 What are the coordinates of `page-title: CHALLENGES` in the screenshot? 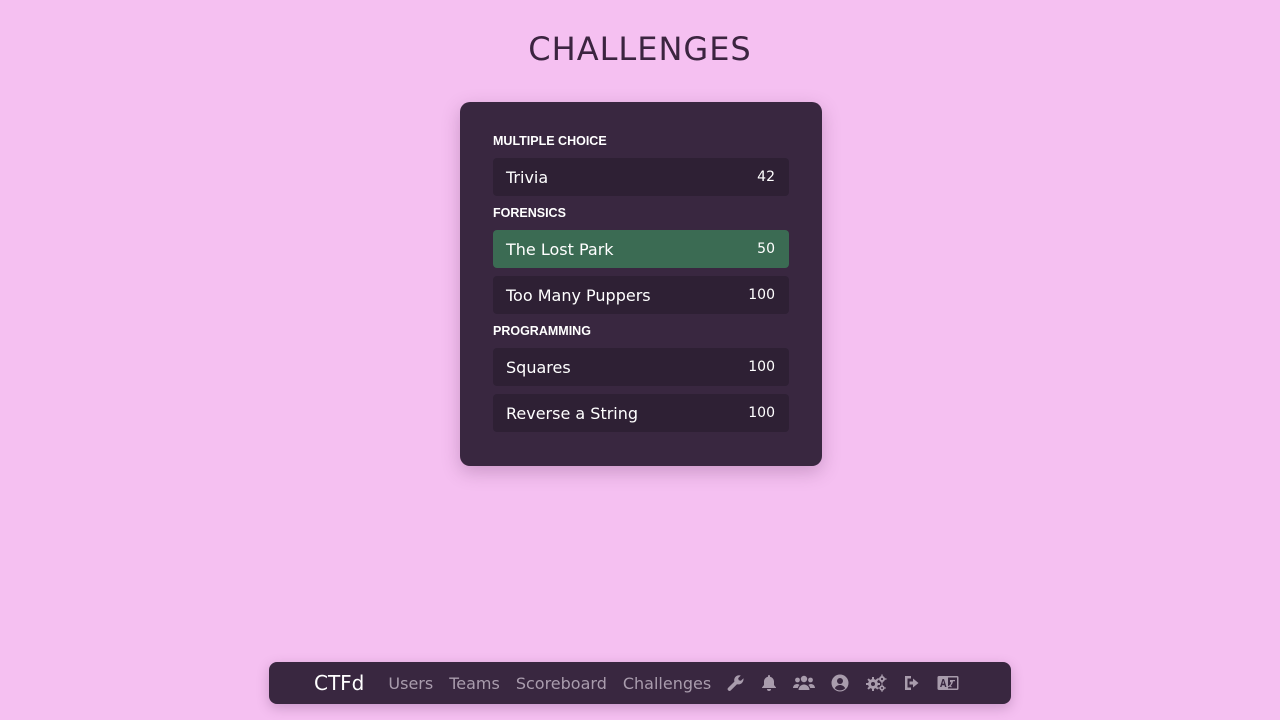 It's located at (640, 49).